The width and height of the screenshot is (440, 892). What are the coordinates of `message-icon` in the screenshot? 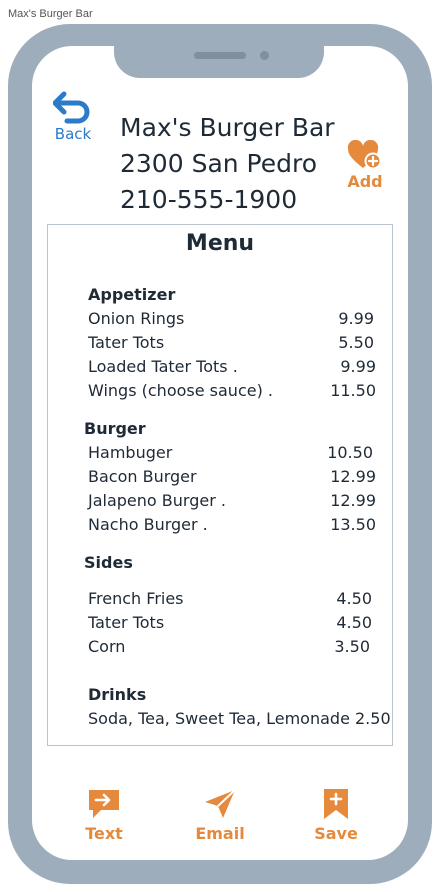 It's located at (104, 804).